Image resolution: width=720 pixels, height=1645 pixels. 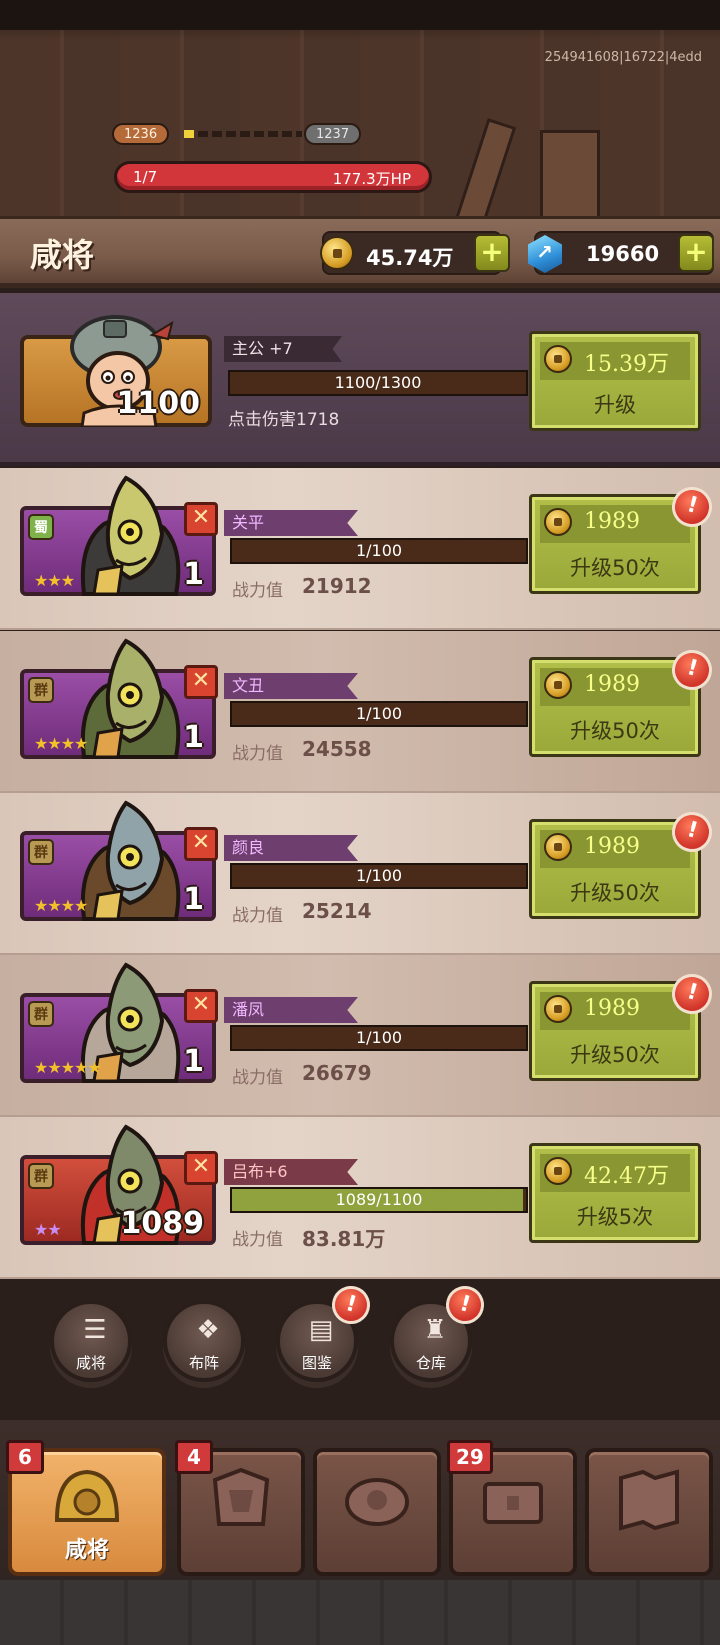 I want to click on cost-row: 15.39万, so click(x=615, y=361).